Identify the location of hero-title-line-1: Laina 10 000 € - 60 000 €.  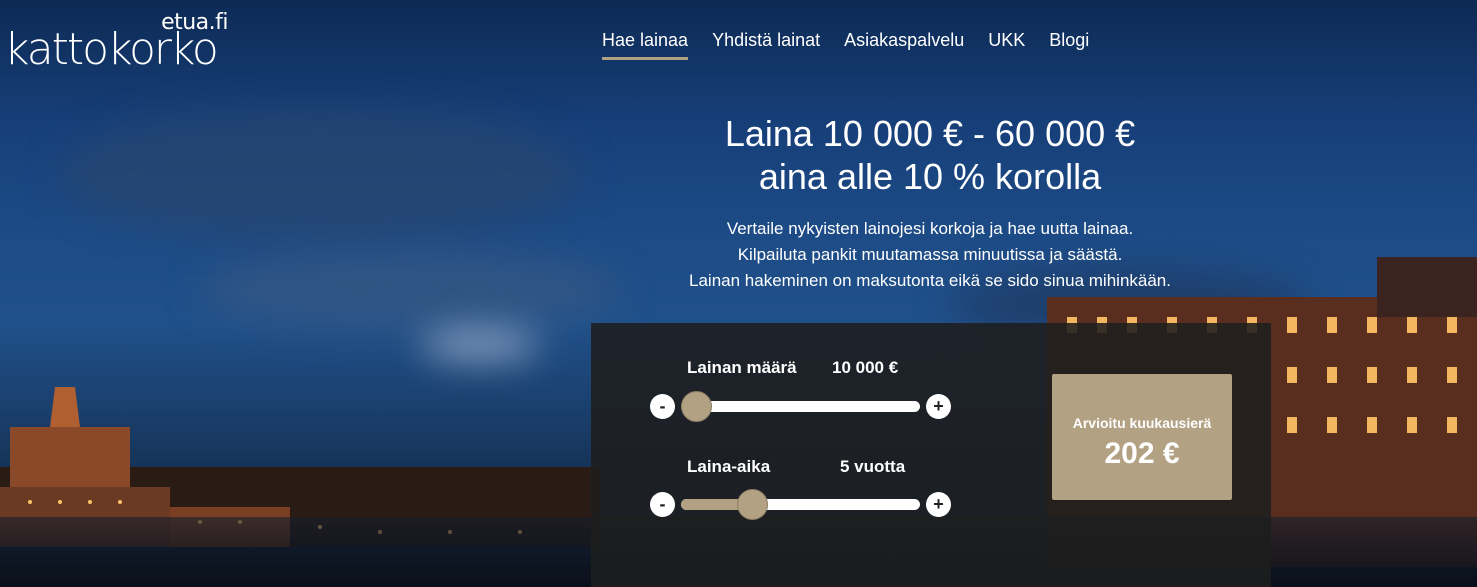
(930, 133).